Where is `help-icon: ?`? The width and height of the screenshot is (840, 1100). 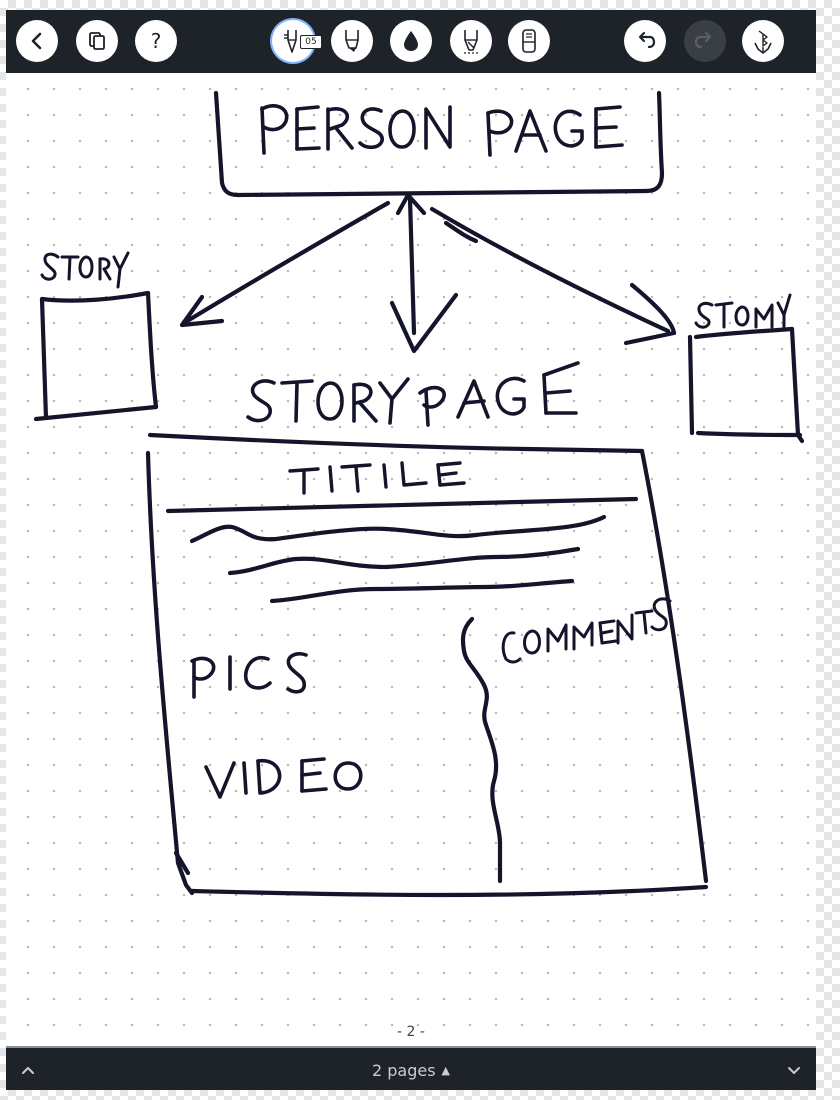 help-icon: ? is located at coordinates (156, 41).